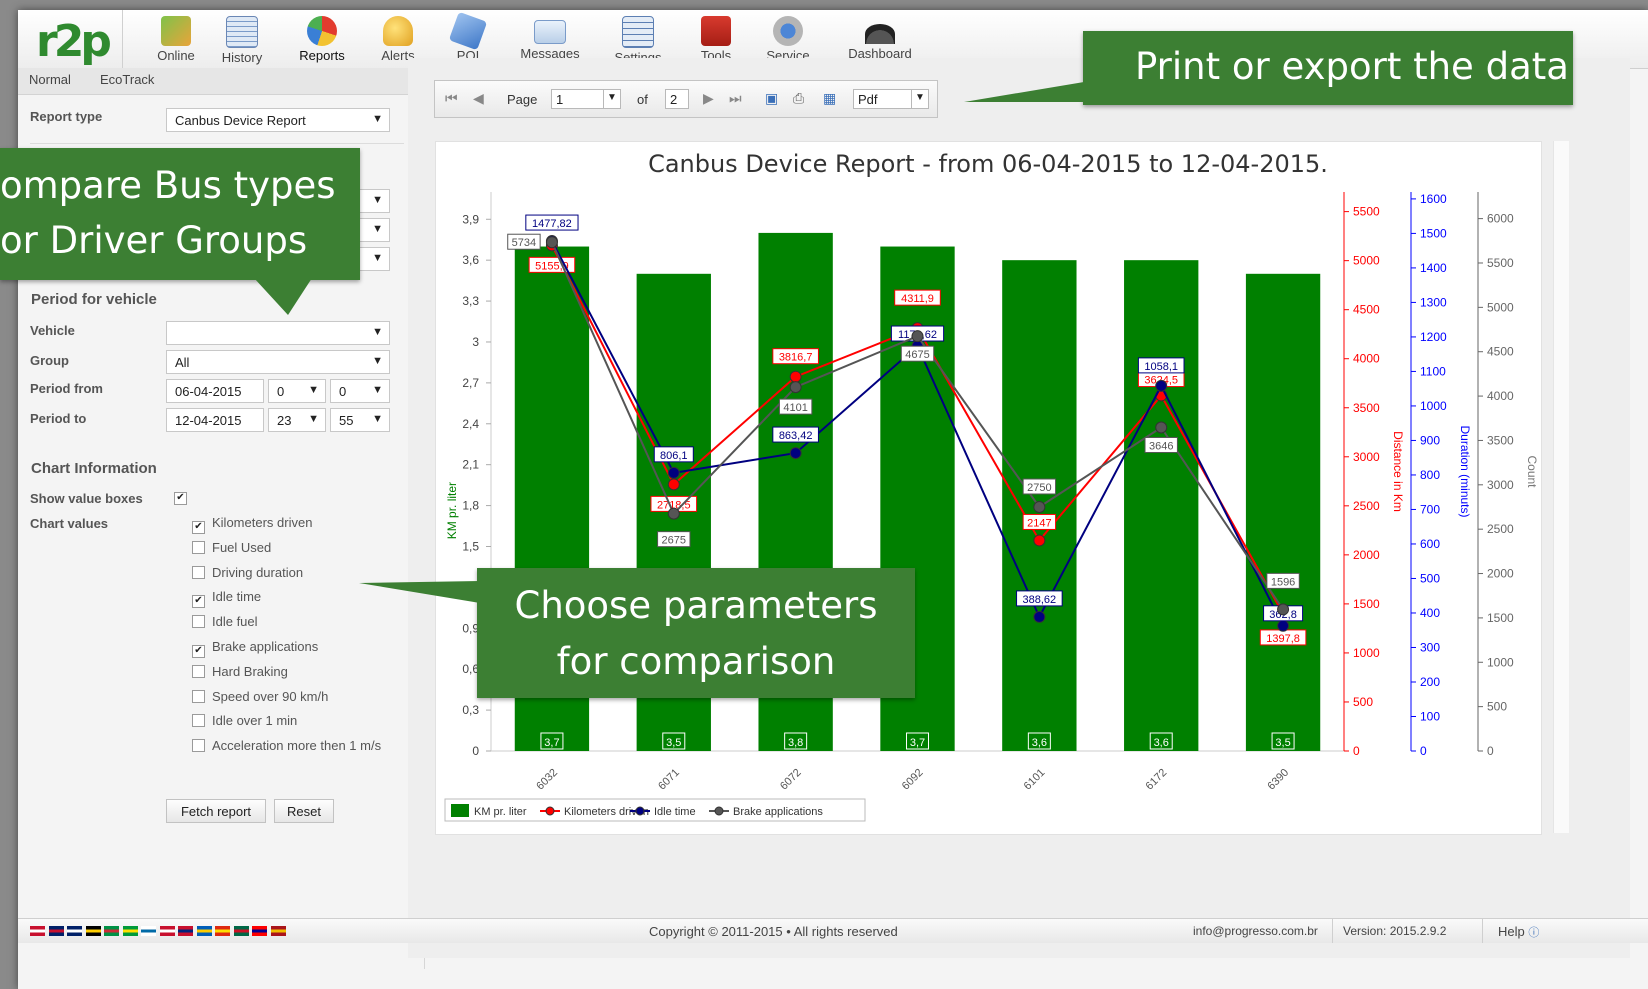 The image size is (1648, 989). Describe the element at coordinates (122, 39) in the screenshot. I see `logo-divider` at that location.